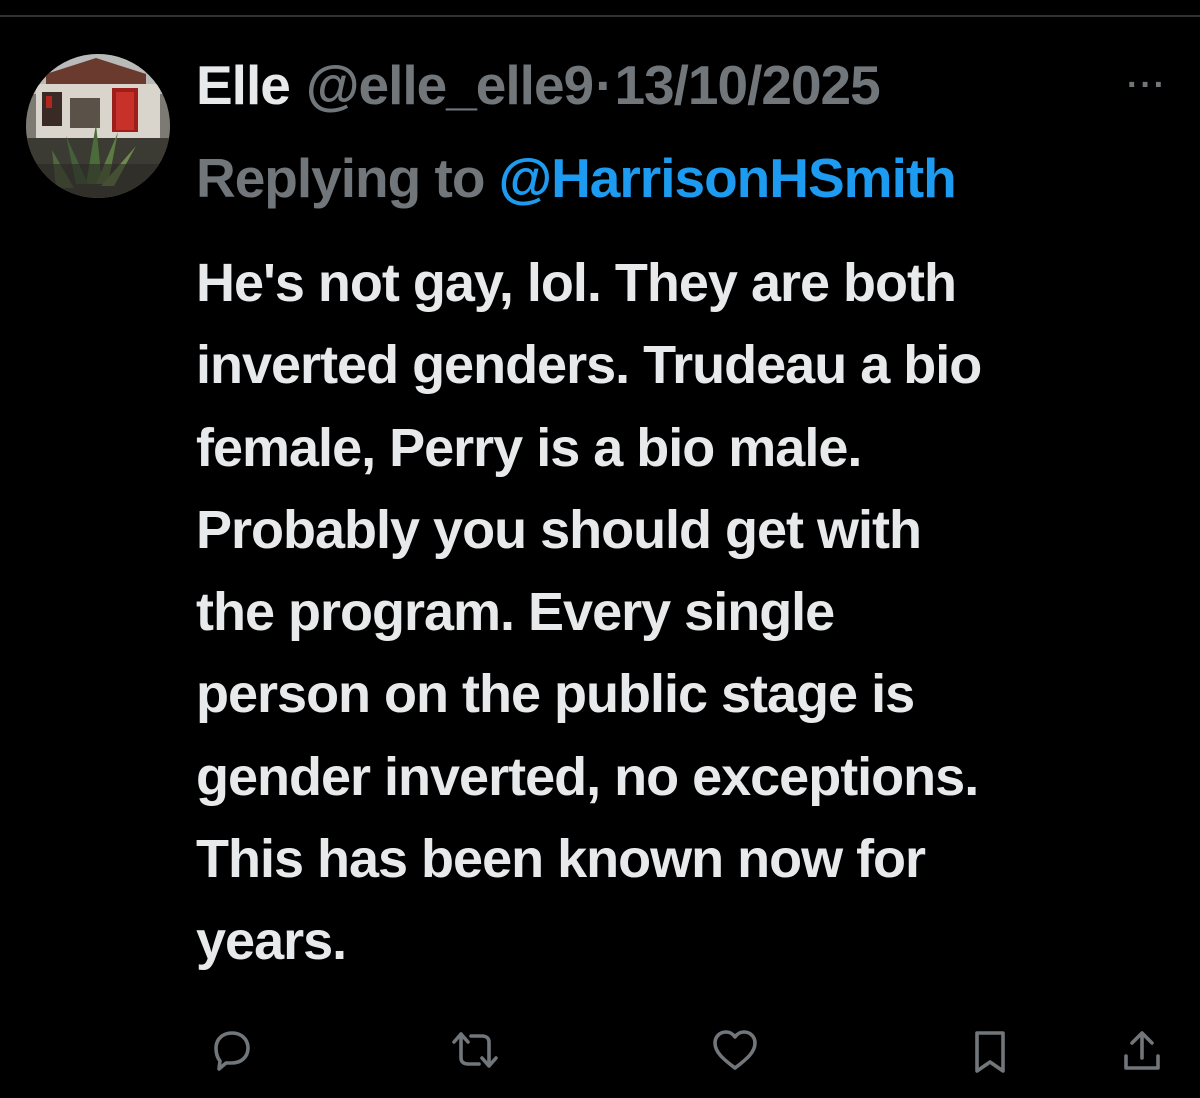 This screenshot has height=1098, width=1200. What do you see at coordinates (515, 612) in the screenshot?
I see `tweet-text-line: the program. Every single` at bounding box center [515, 612].